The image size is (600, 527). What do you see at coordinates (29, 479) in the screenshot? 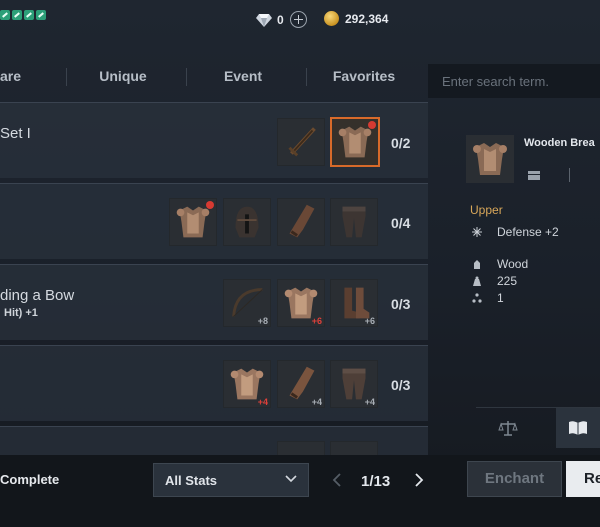
I see `complete-filter-label: Complete` at bounding box center [29, 479].